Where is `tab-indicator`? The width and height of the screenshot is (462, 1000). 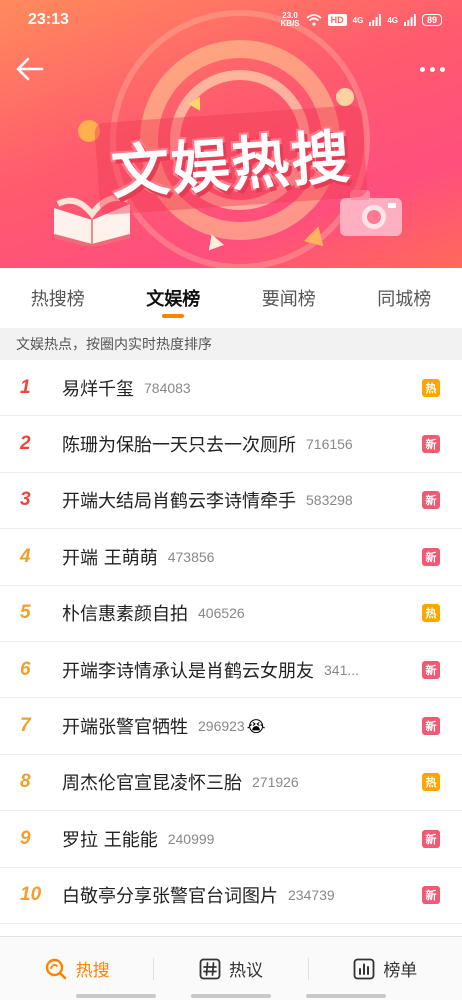 tab-indicator is located at coordinates (173, 316).